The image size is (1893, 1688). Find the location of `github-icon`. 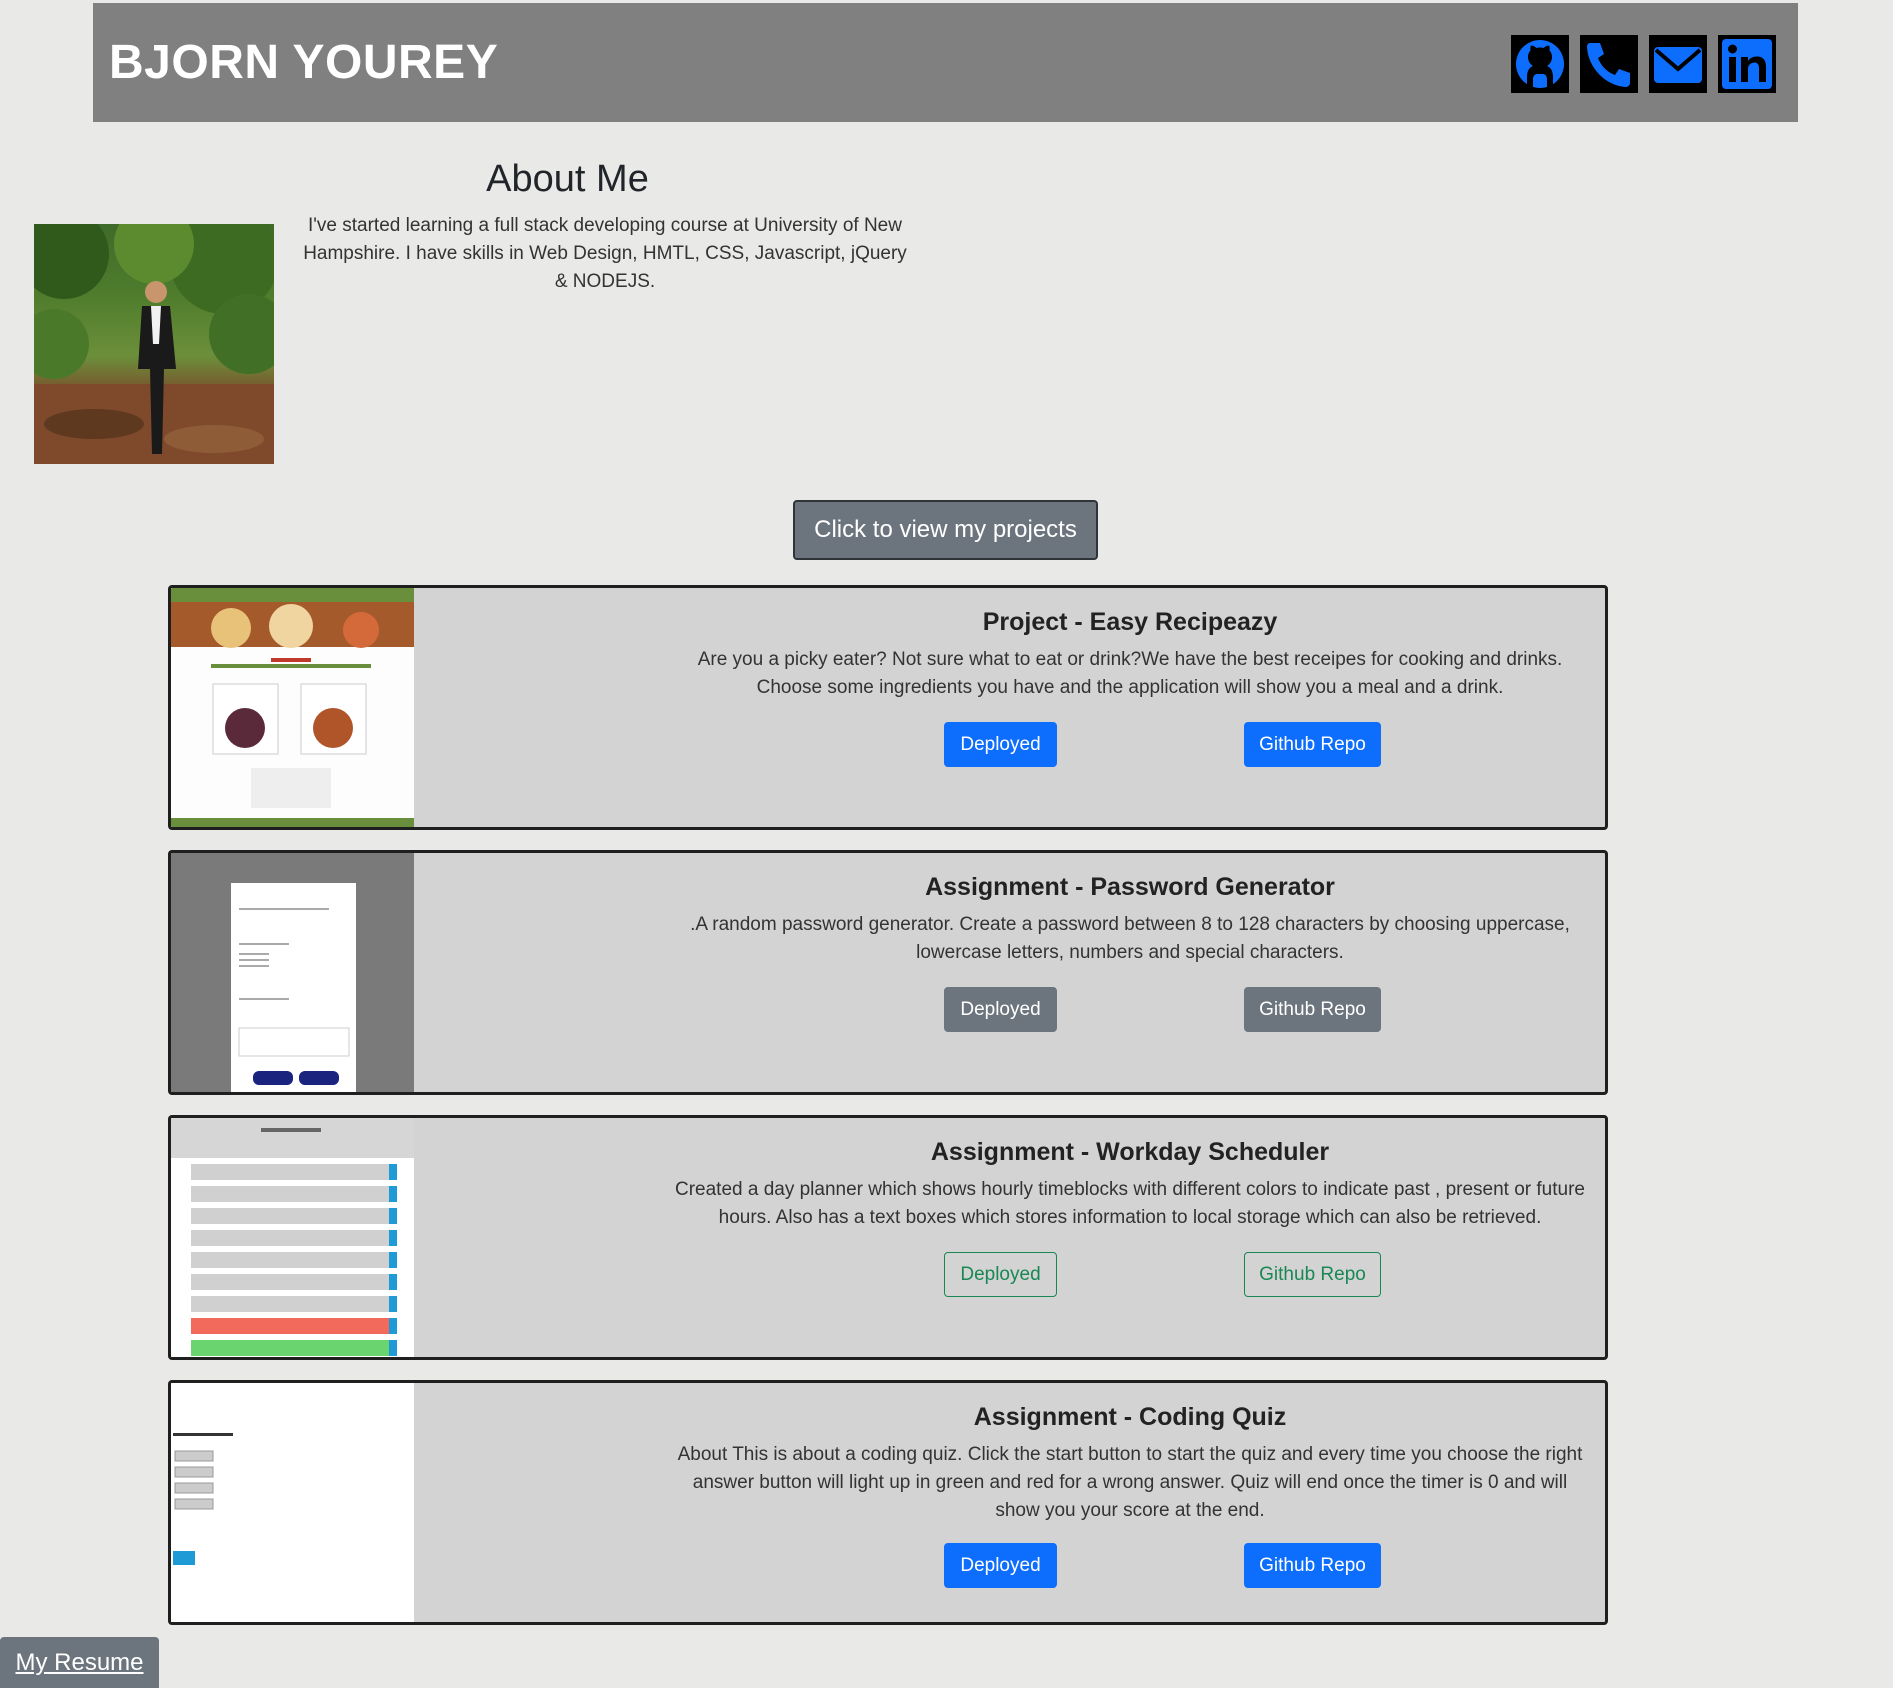

github-icon is located at coordinates (1540, 63).